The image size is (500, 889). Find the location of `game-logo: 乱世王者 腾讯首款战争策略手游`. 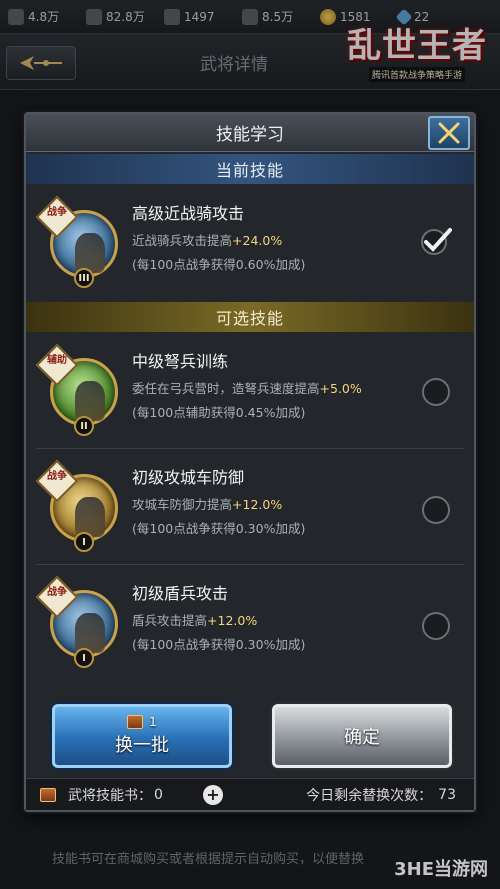

game-logo: 乱世王者 腾讯首款战争策略手游 is located at coordinates (417, 50).